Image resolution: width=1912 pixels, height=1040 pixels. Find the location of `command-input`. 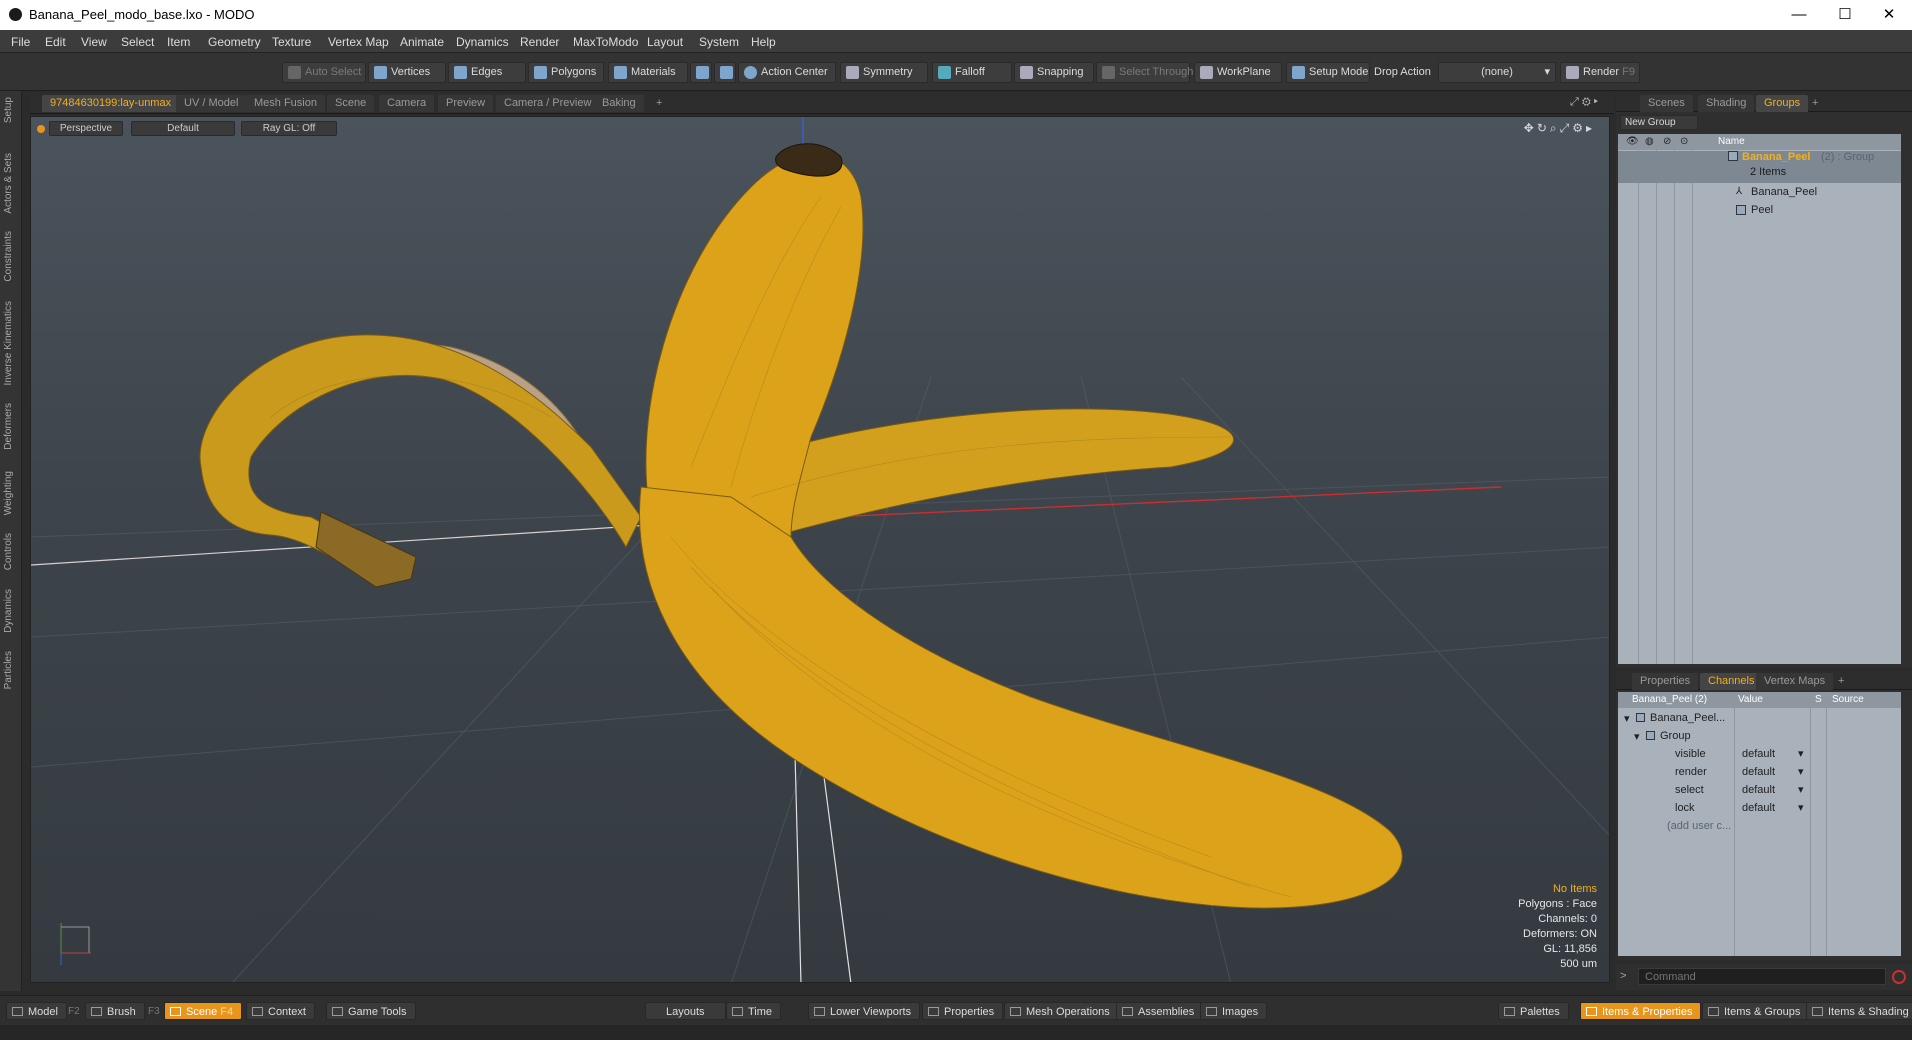

command-input is located at coordinates (1762, 976).